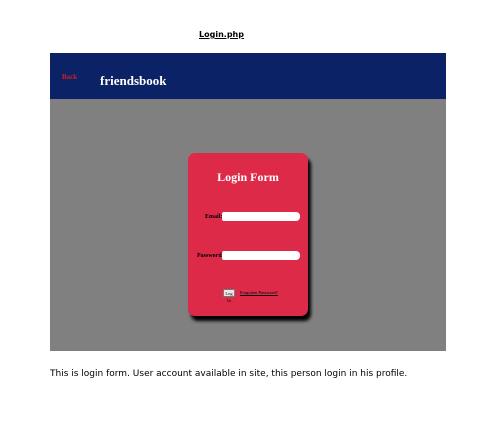 The image size is (489, 421). What do you see at coordinates (69, 77) in the screenshot?
I see `back-link: Back` at bounding box center [69, 77].